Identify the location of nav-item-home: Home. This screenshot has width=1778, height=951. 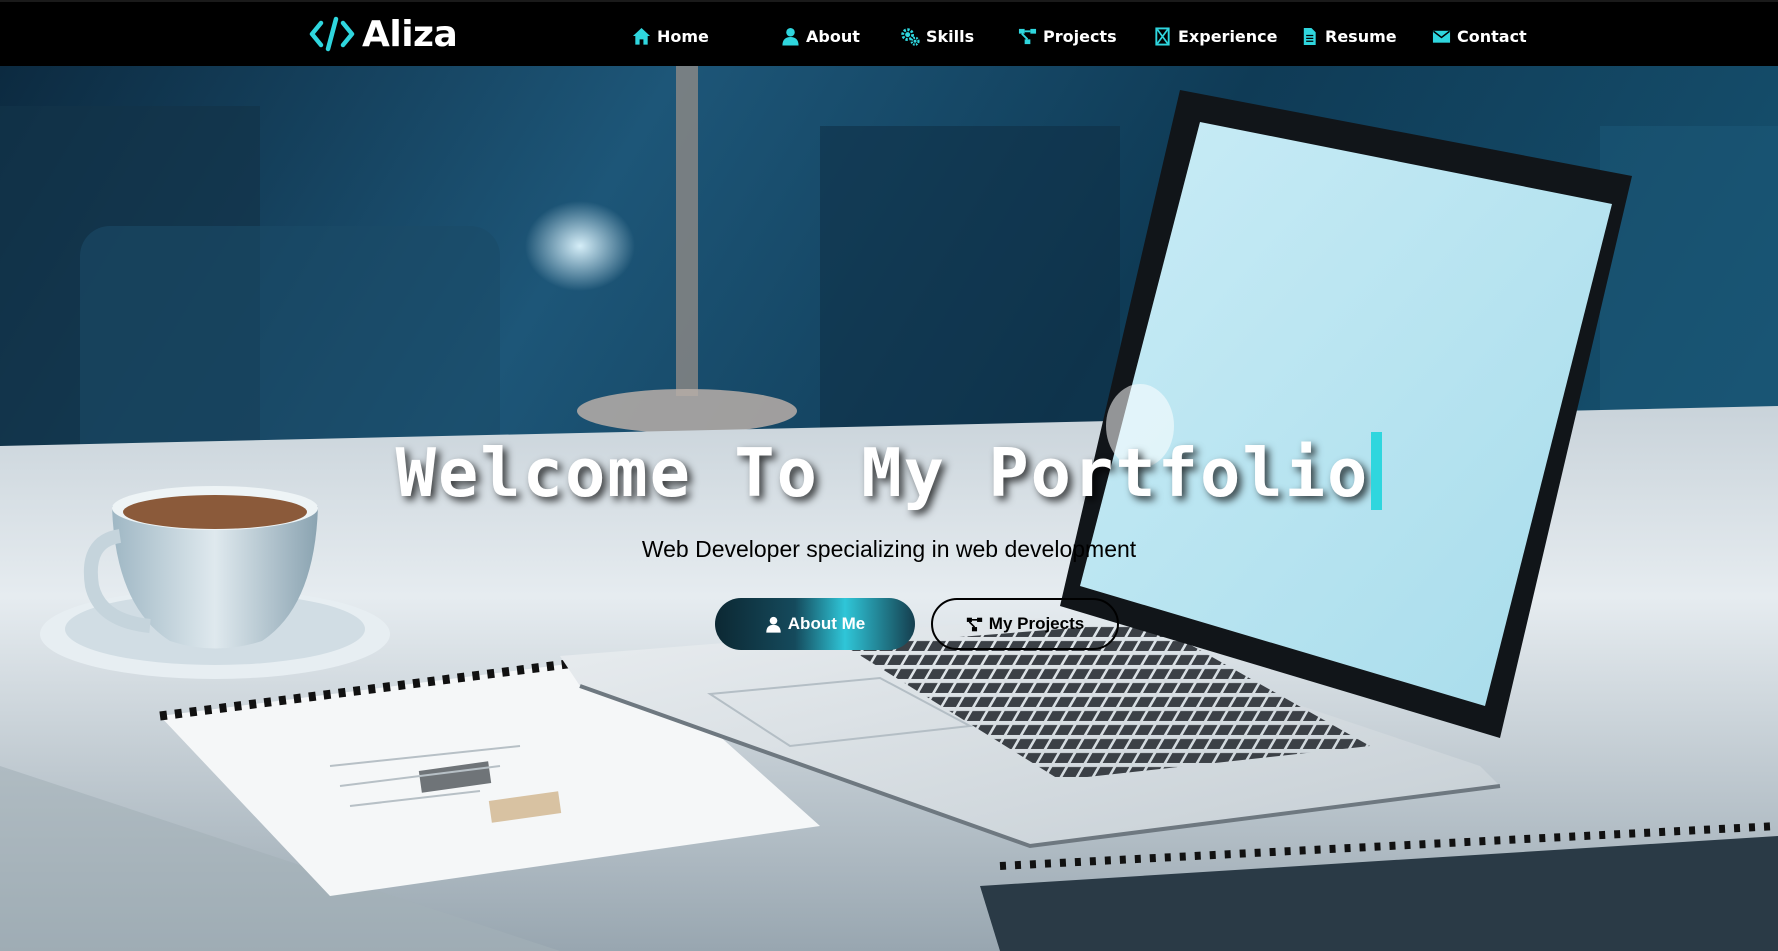
(670, 36).